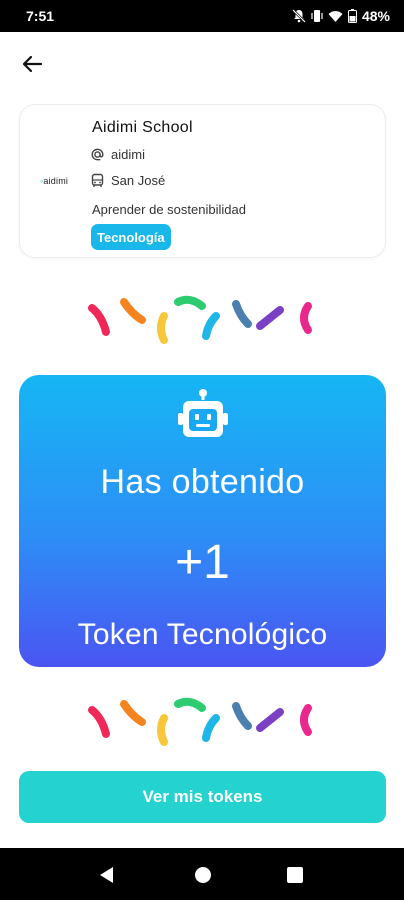 The image size is (404, 900). I want to click on reward-token-type: Token Tecnológico, so click(202, 634).